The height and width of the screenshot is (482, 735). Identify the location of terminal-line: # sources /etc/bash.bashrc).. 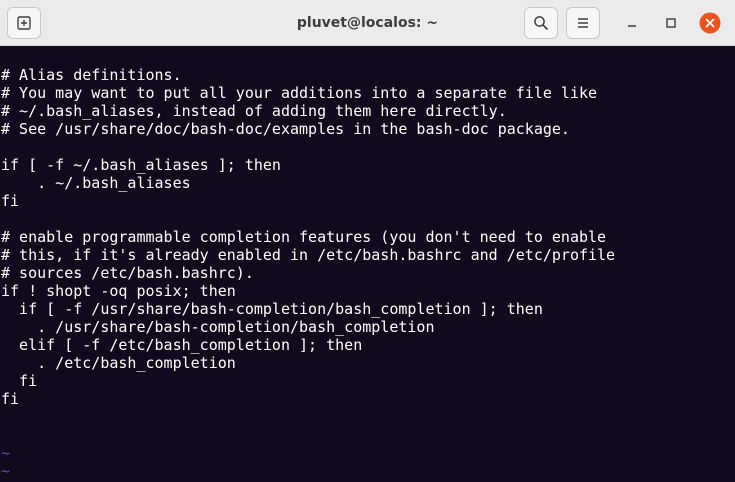
(127, 273).